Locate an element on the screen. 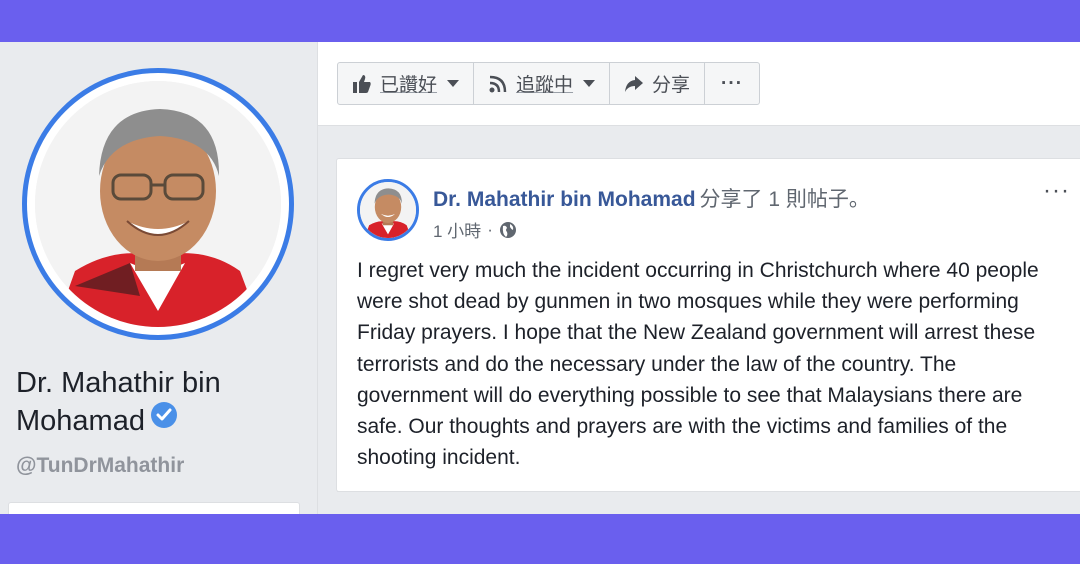 This screenshot has width=1080, height=564. post-options-button: ··· is located at coordinates (1056, 191).